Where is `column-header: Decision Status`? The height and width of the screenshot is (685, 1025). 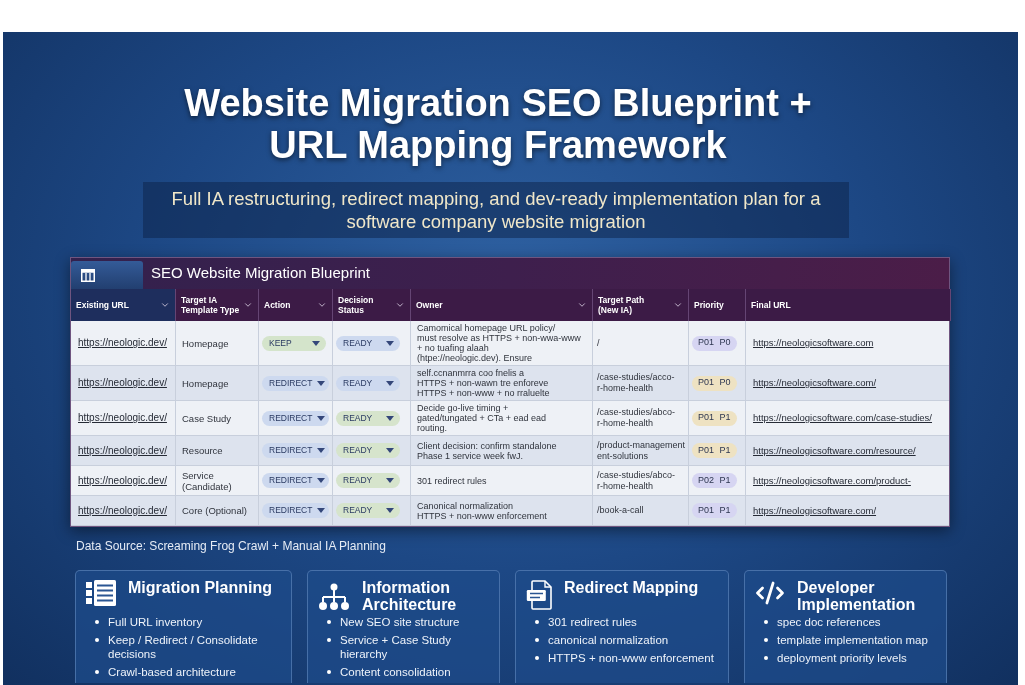
column-header: Decision Status is located at coordinates (372, 305).